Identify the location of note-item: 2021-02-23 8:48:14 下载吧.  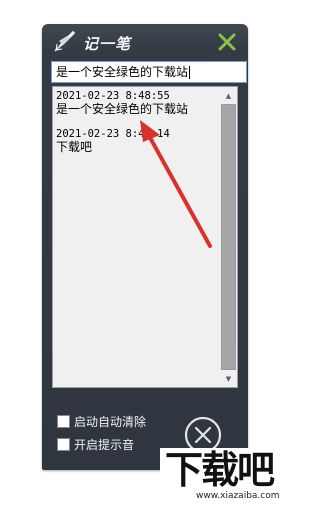
(136, 141).